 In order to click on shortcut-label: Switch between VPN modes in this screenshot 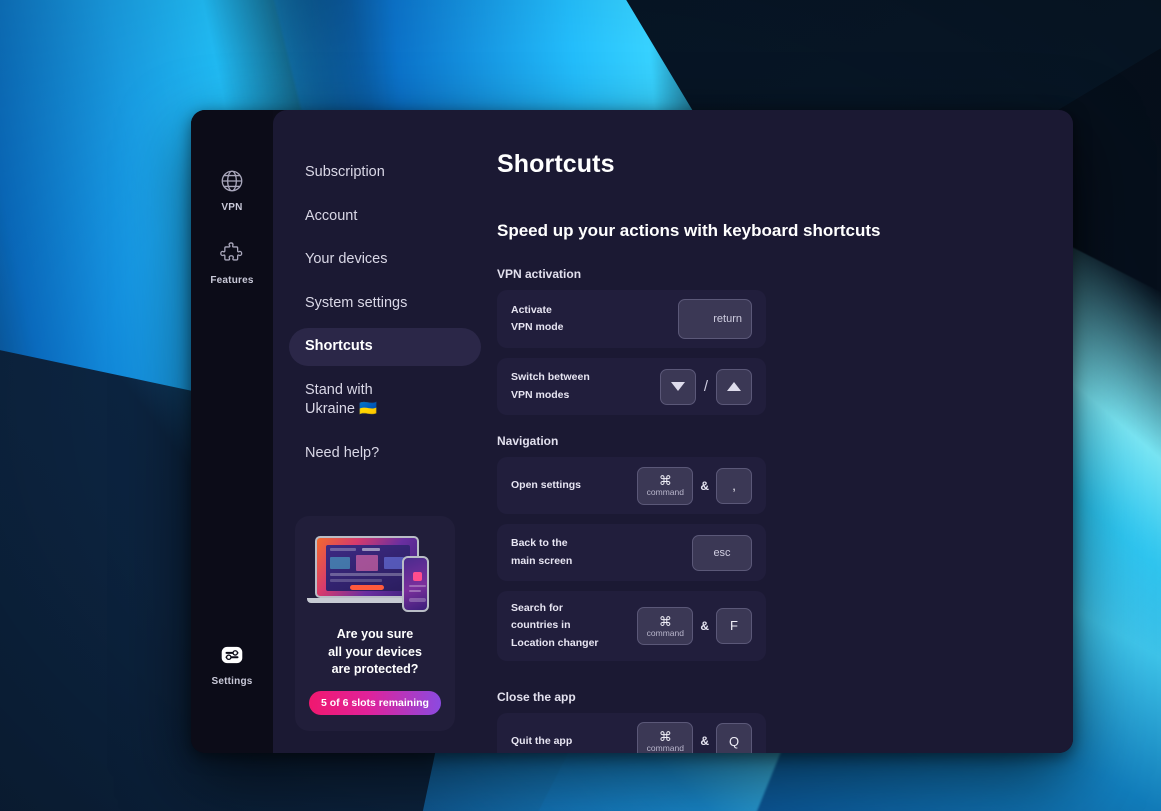, I will do `click(550, 386)`.